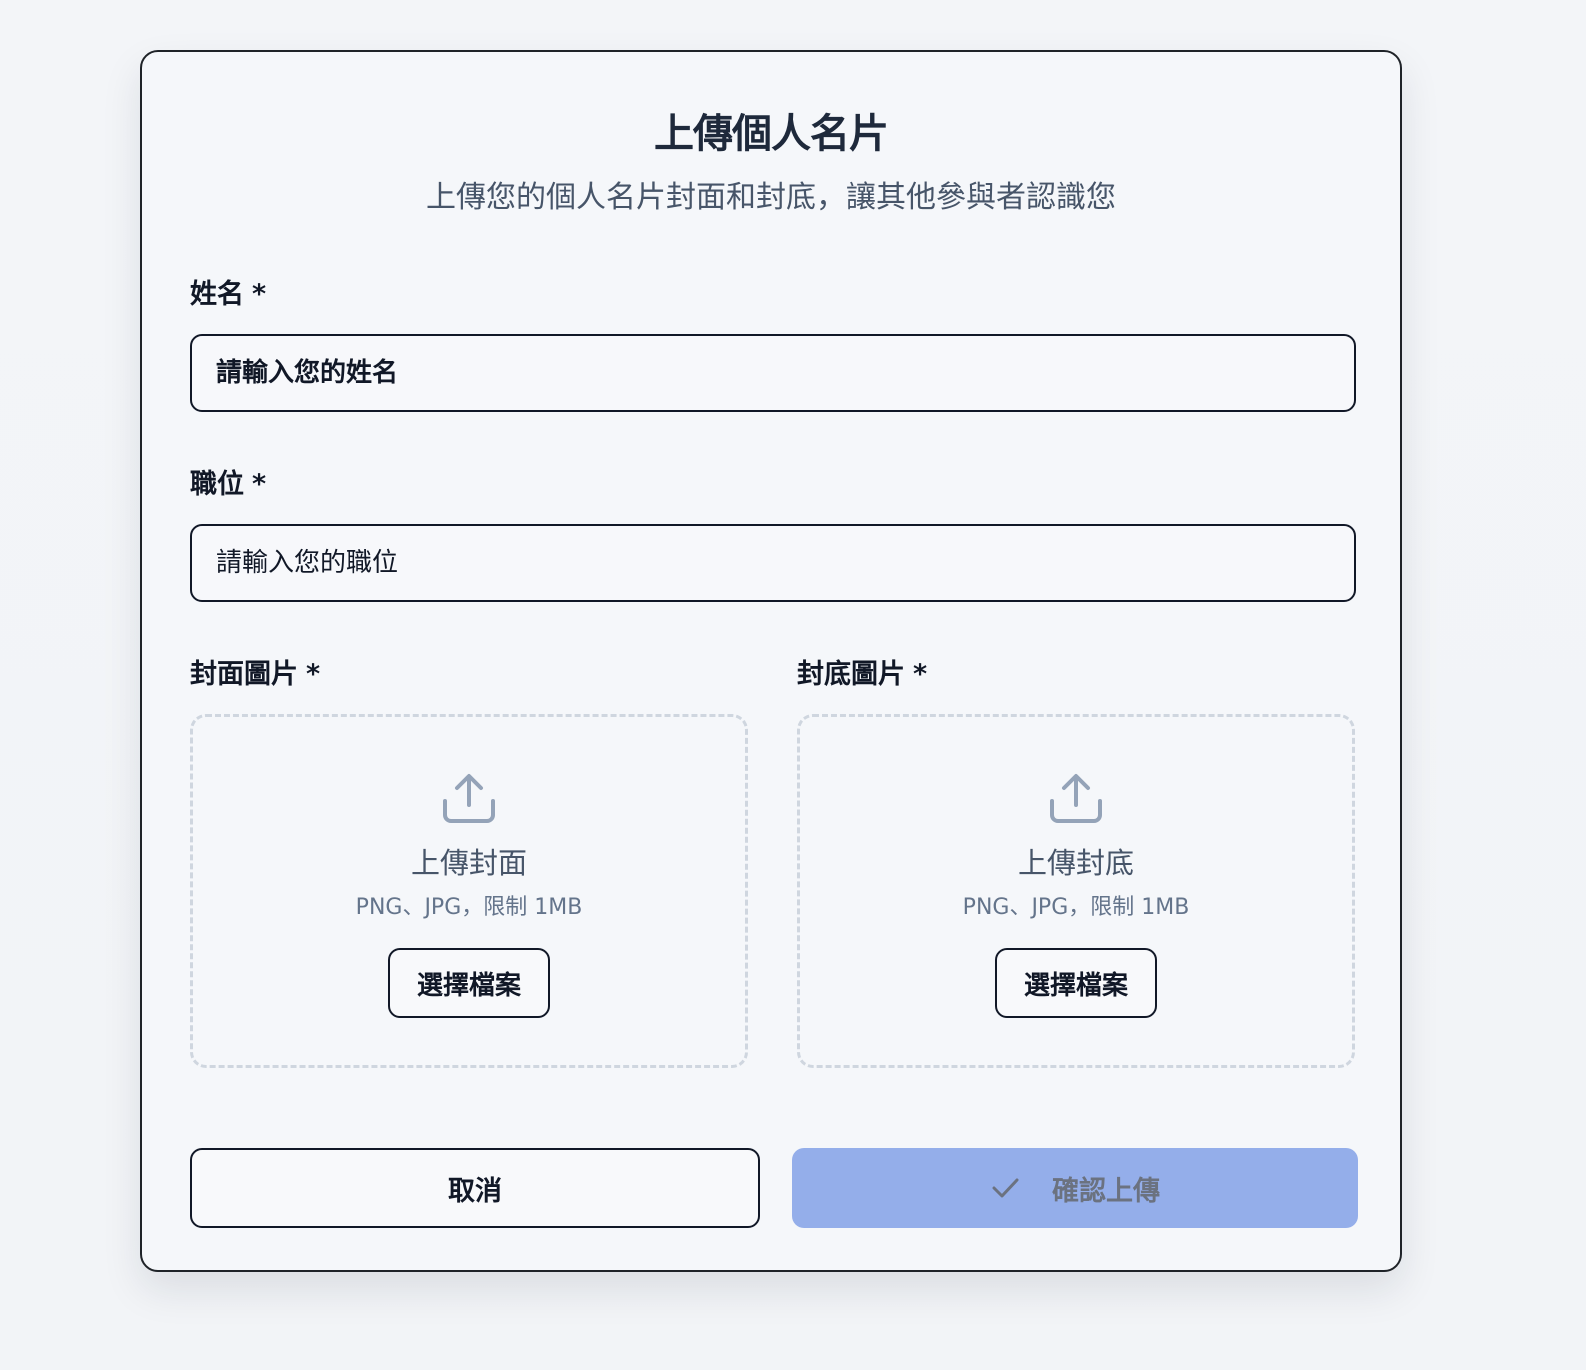 The image size is (1586, 1370). What do you see at coordinates (851, 674) in the screenshot?
I see `back-image-label-text: 封底圖片` at bounding box center [851, 674].